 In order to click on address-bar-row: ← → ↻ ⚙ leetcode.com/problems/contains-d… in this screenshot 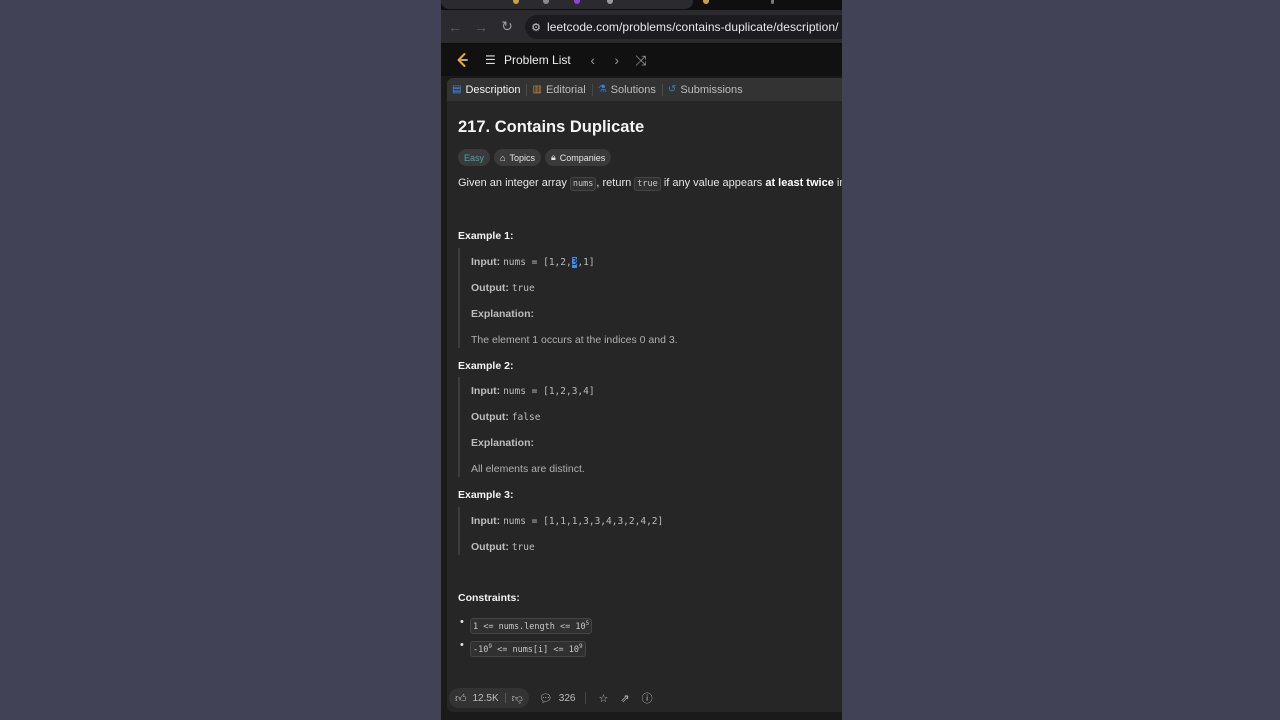, I will do `click(641, 26)`.